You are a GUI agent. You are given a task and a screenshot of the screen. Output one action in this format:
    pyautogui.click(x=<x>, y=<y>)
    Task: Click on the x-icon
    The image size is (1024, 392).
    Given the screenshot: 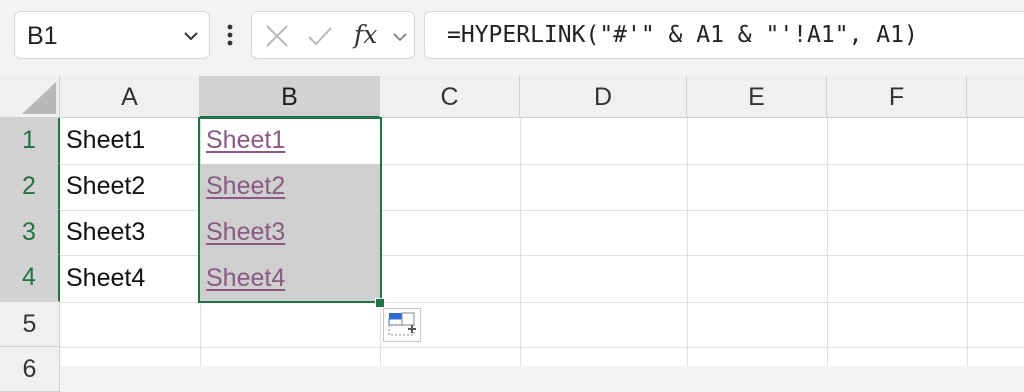 What is the action you would take?
    pyautogui.click(x=277, y=36)
    